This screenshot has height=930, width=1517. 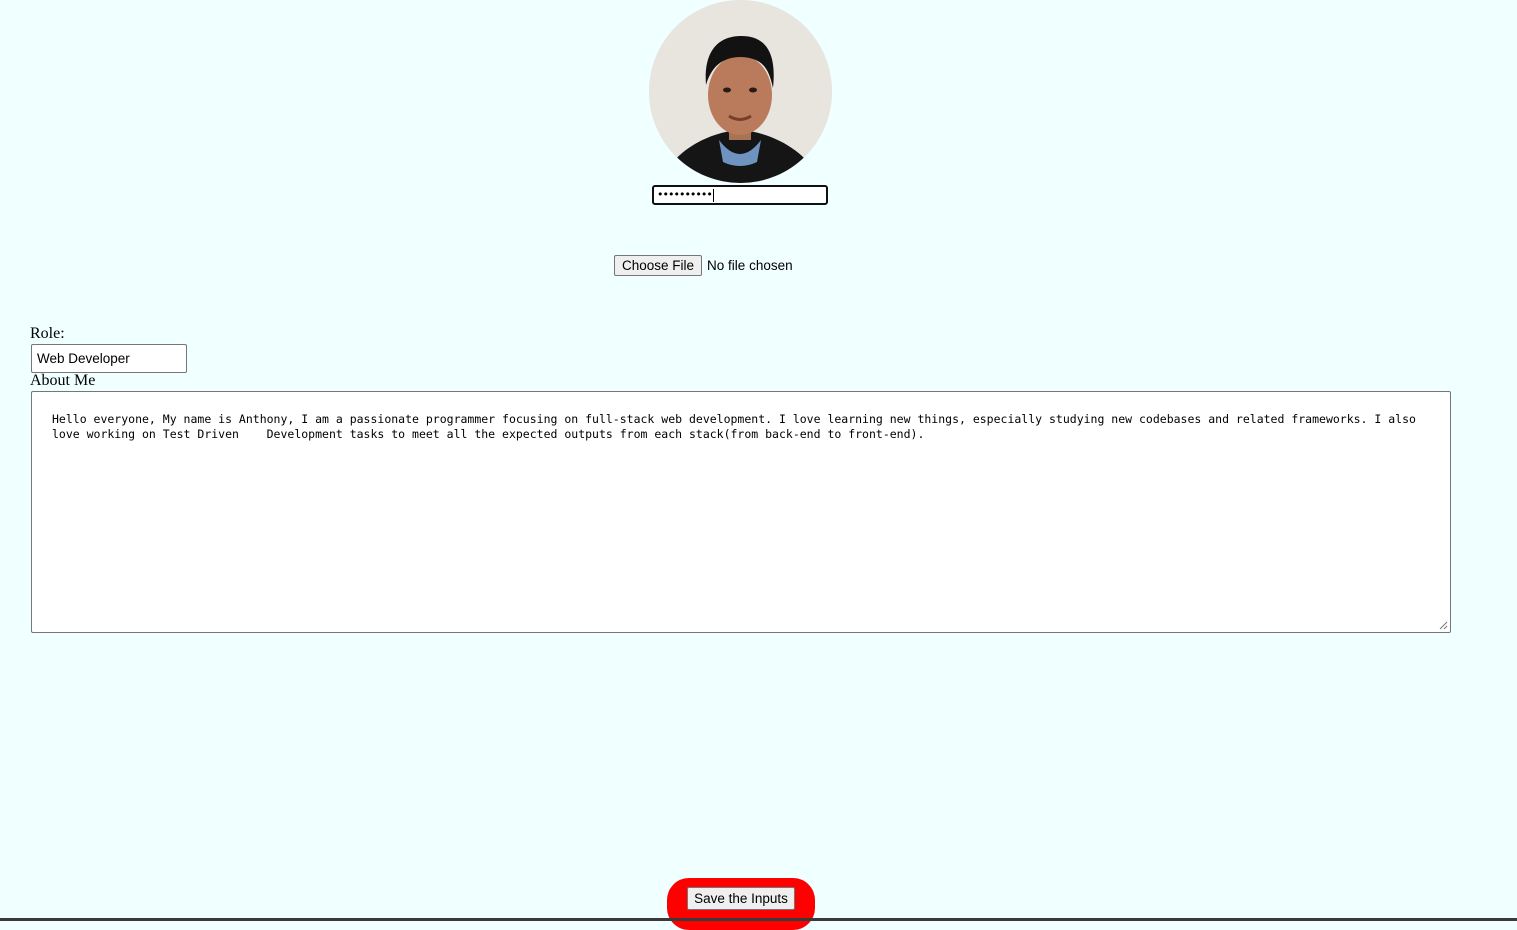 I want to click on profile-avatar, so click(x=740, y=91).